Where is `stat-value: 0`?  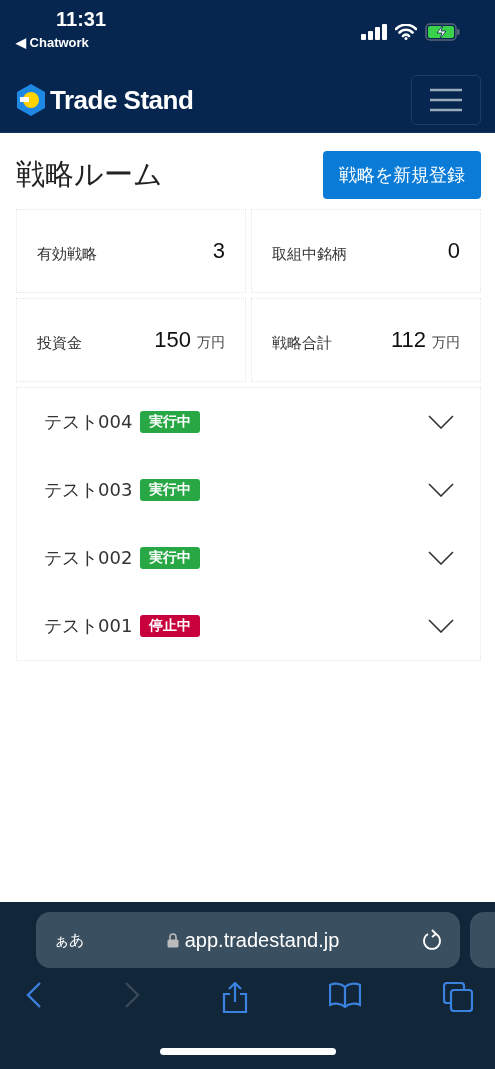
stat-value: 0 is located at coordinates (453, 251).